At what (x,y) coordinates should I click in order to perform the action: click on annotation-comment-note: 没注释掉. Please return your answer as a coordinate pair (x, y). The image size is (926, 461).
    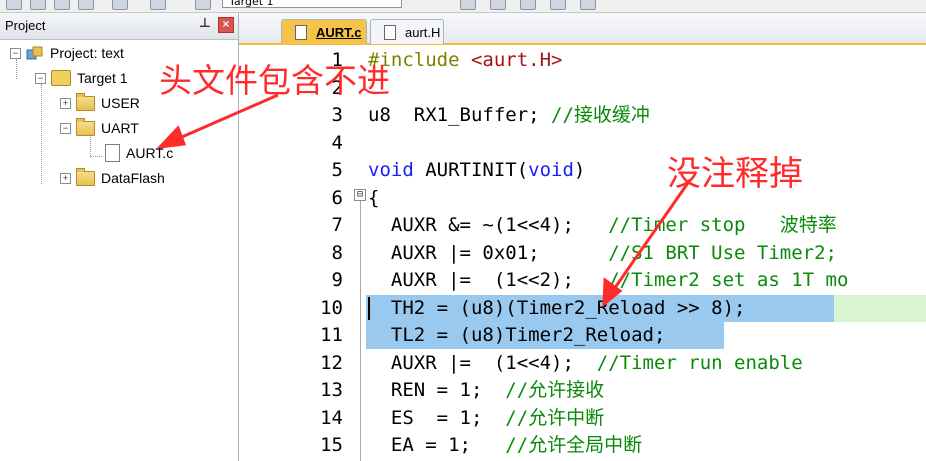
    Looking at the image, I should click on (735, 174).